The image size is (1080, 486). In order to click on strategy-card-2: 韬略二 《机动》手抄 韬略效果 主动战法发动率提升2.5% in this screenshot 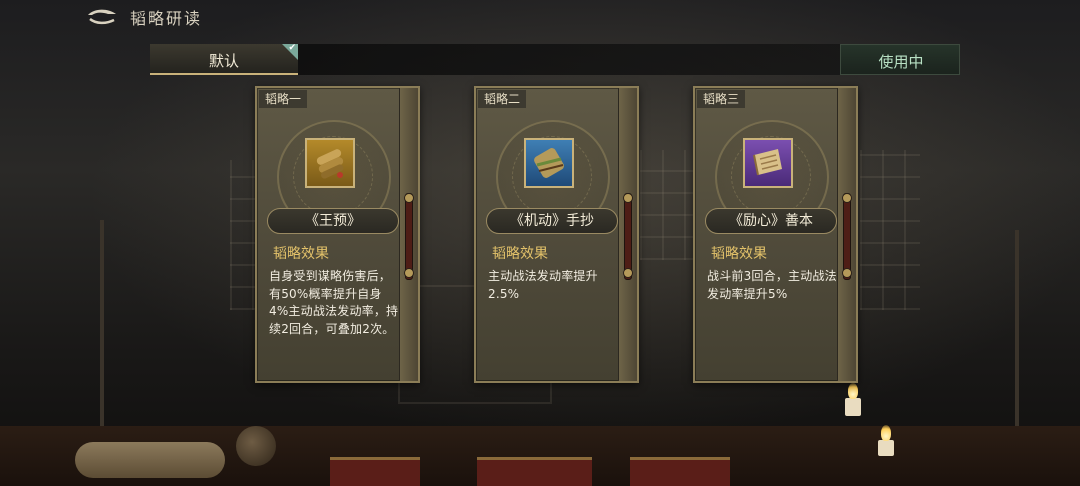, I will do `click(556, 234)`.